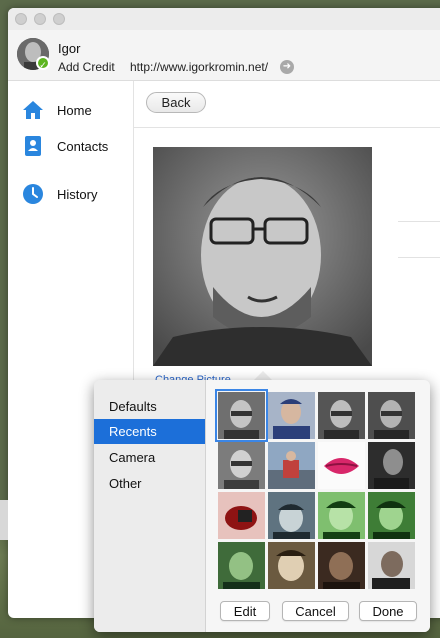 The width and height of the screenshot is (440, 638). Describe the element at coordinates (133, 406) in the screenshot. I see `category-label: Defaults` at that location.